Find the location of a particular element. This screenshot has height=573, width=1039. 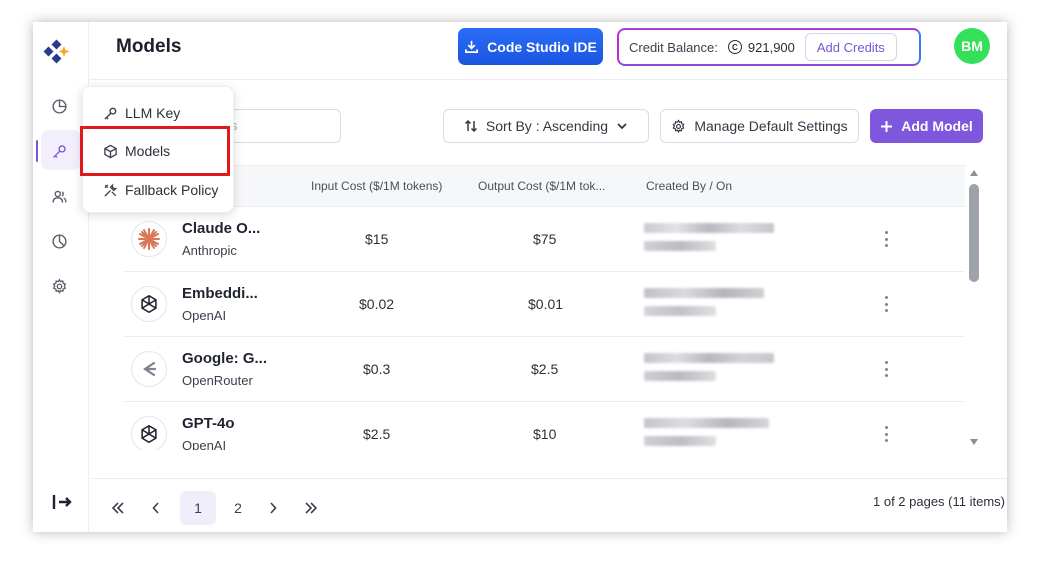

input-cost: $0.02 is located at coordinates (377, 304).